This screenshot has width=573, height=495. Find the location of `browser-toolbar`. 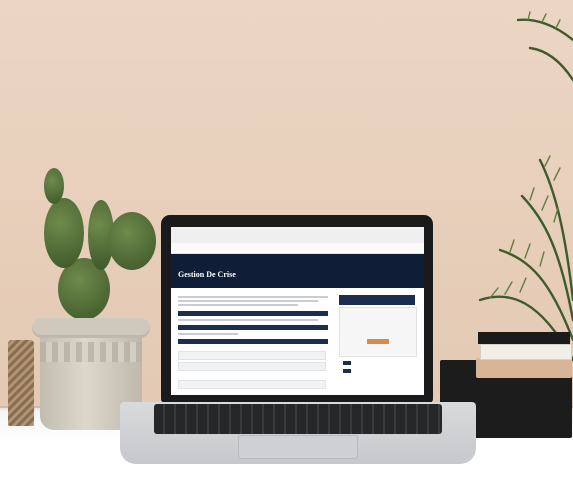

browser-toolbar is located at coordinates (297, 235).